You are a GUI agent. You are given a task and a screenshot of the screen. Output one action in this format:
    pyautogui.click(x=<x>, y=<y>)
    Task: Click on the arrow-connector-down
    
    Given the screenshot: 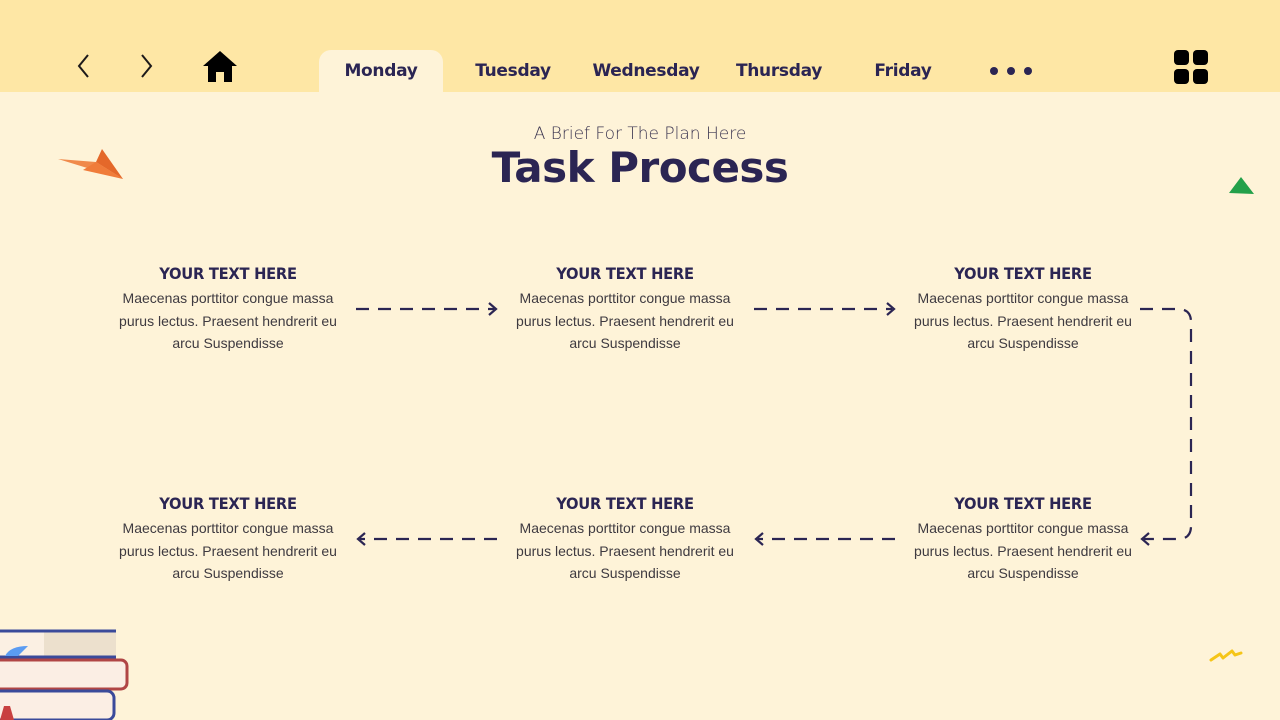 What is the action you would take?
    pyautogui.click(x=1166, y=426)
    